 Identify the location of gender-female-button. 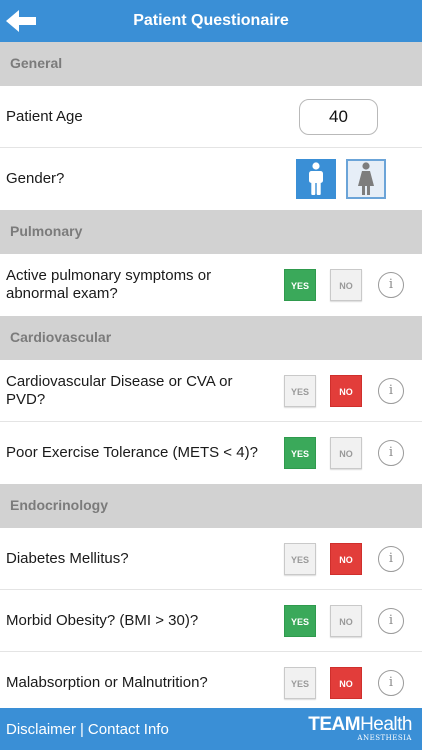
(366, 179).